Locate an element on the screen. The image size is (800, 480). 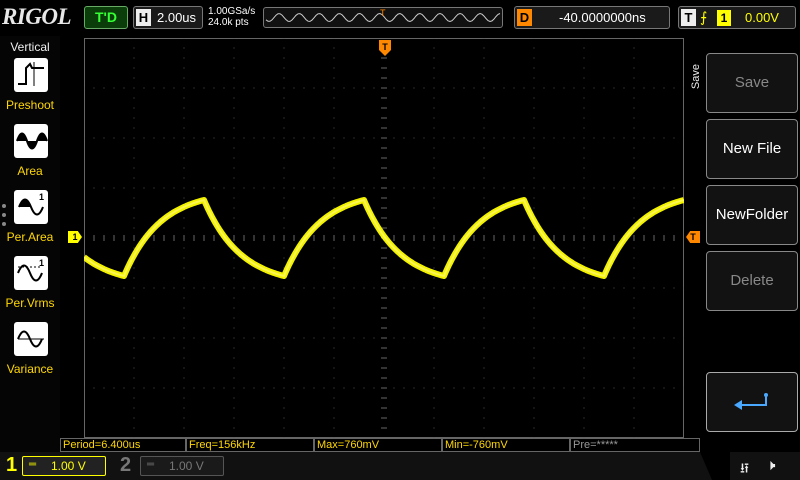
measure-item-area: Area is located at coordinates (30, 155).